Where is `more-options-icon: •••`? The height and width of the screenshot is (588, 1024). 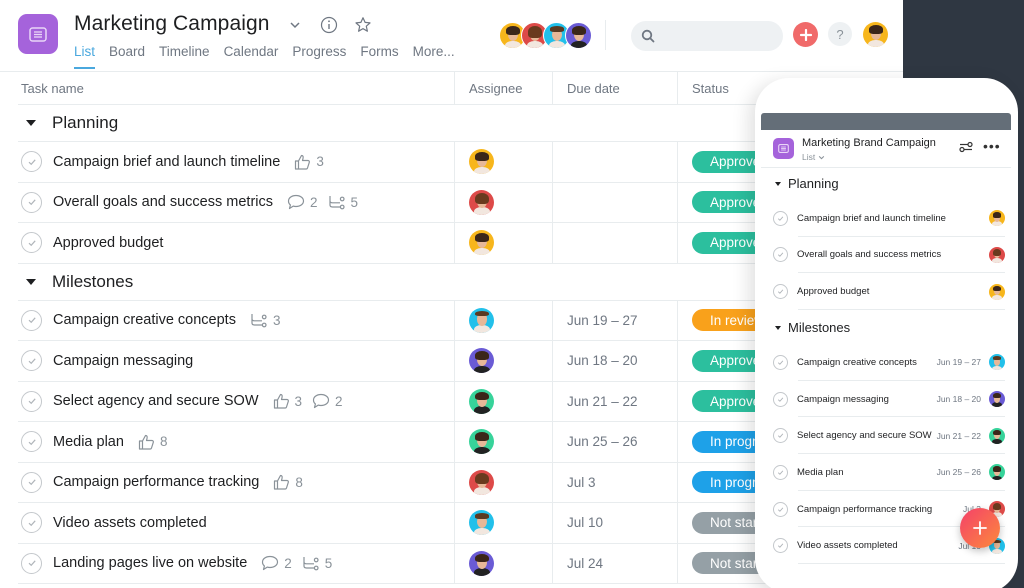 more-options-icon: ••• is located at coordinates (992, 146).